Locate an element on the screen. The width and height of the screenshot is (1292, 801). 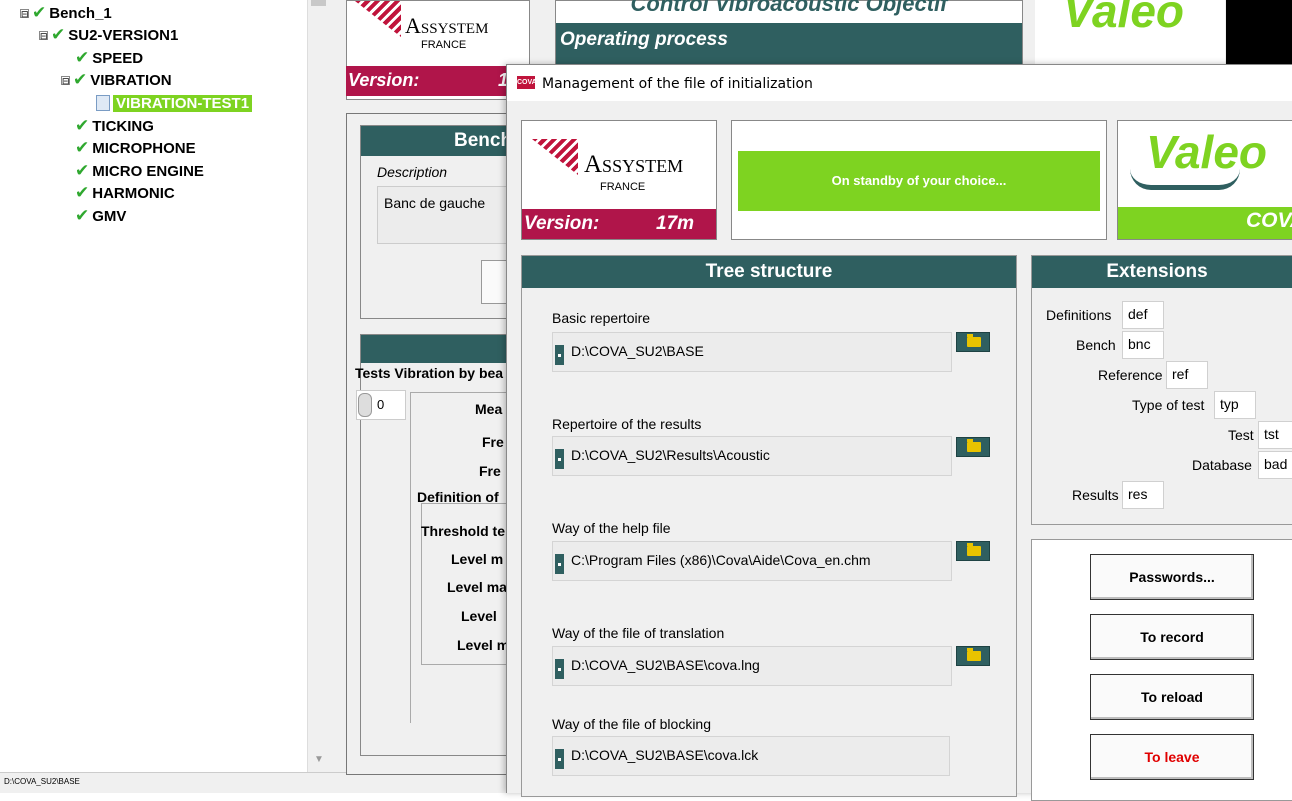
status-path: D:\COVA_SU2\BASE is located at coordinates (42, 781).